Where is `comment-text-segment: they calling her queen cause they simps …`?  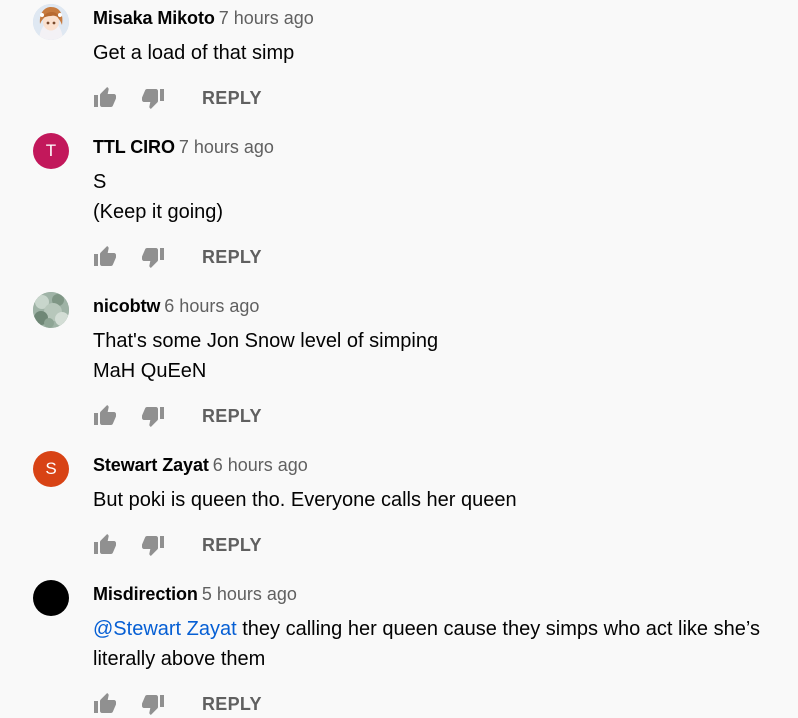 comment-text-segment: they calling her queen cause they simps … is located at coordinates (498, 629).